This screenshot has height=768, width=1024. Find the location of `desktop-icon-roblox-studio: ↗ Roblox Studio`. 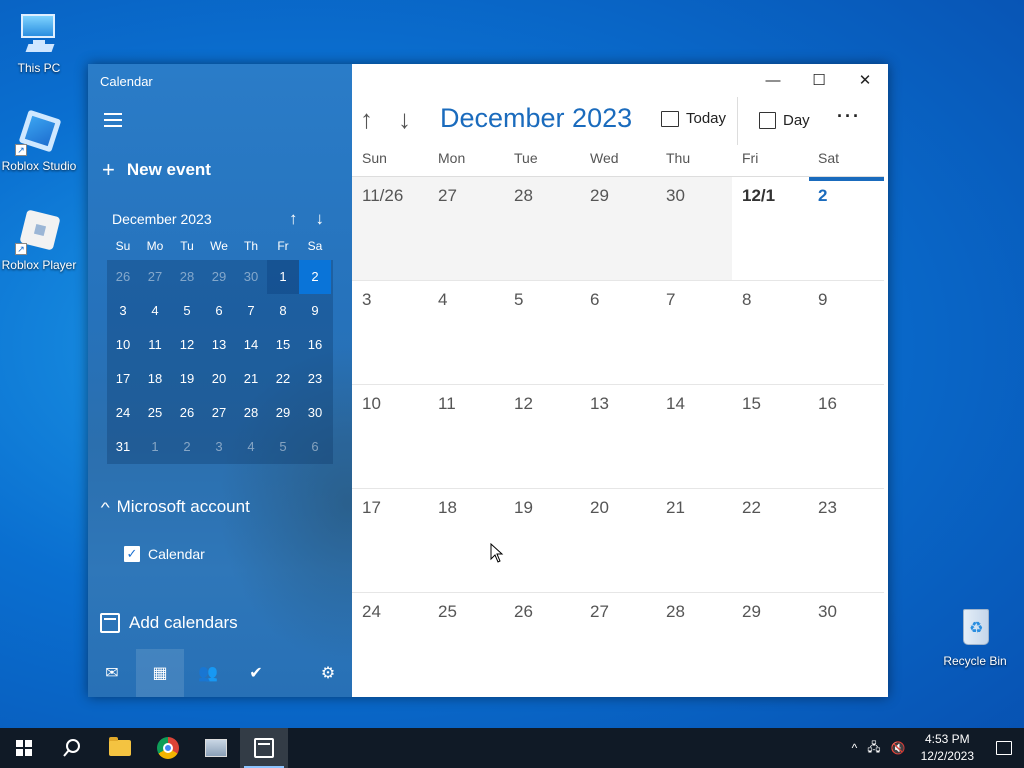

desktop-icon-roblox-studio: ↗ Roblox Studio is located at coordinates (40, 140).